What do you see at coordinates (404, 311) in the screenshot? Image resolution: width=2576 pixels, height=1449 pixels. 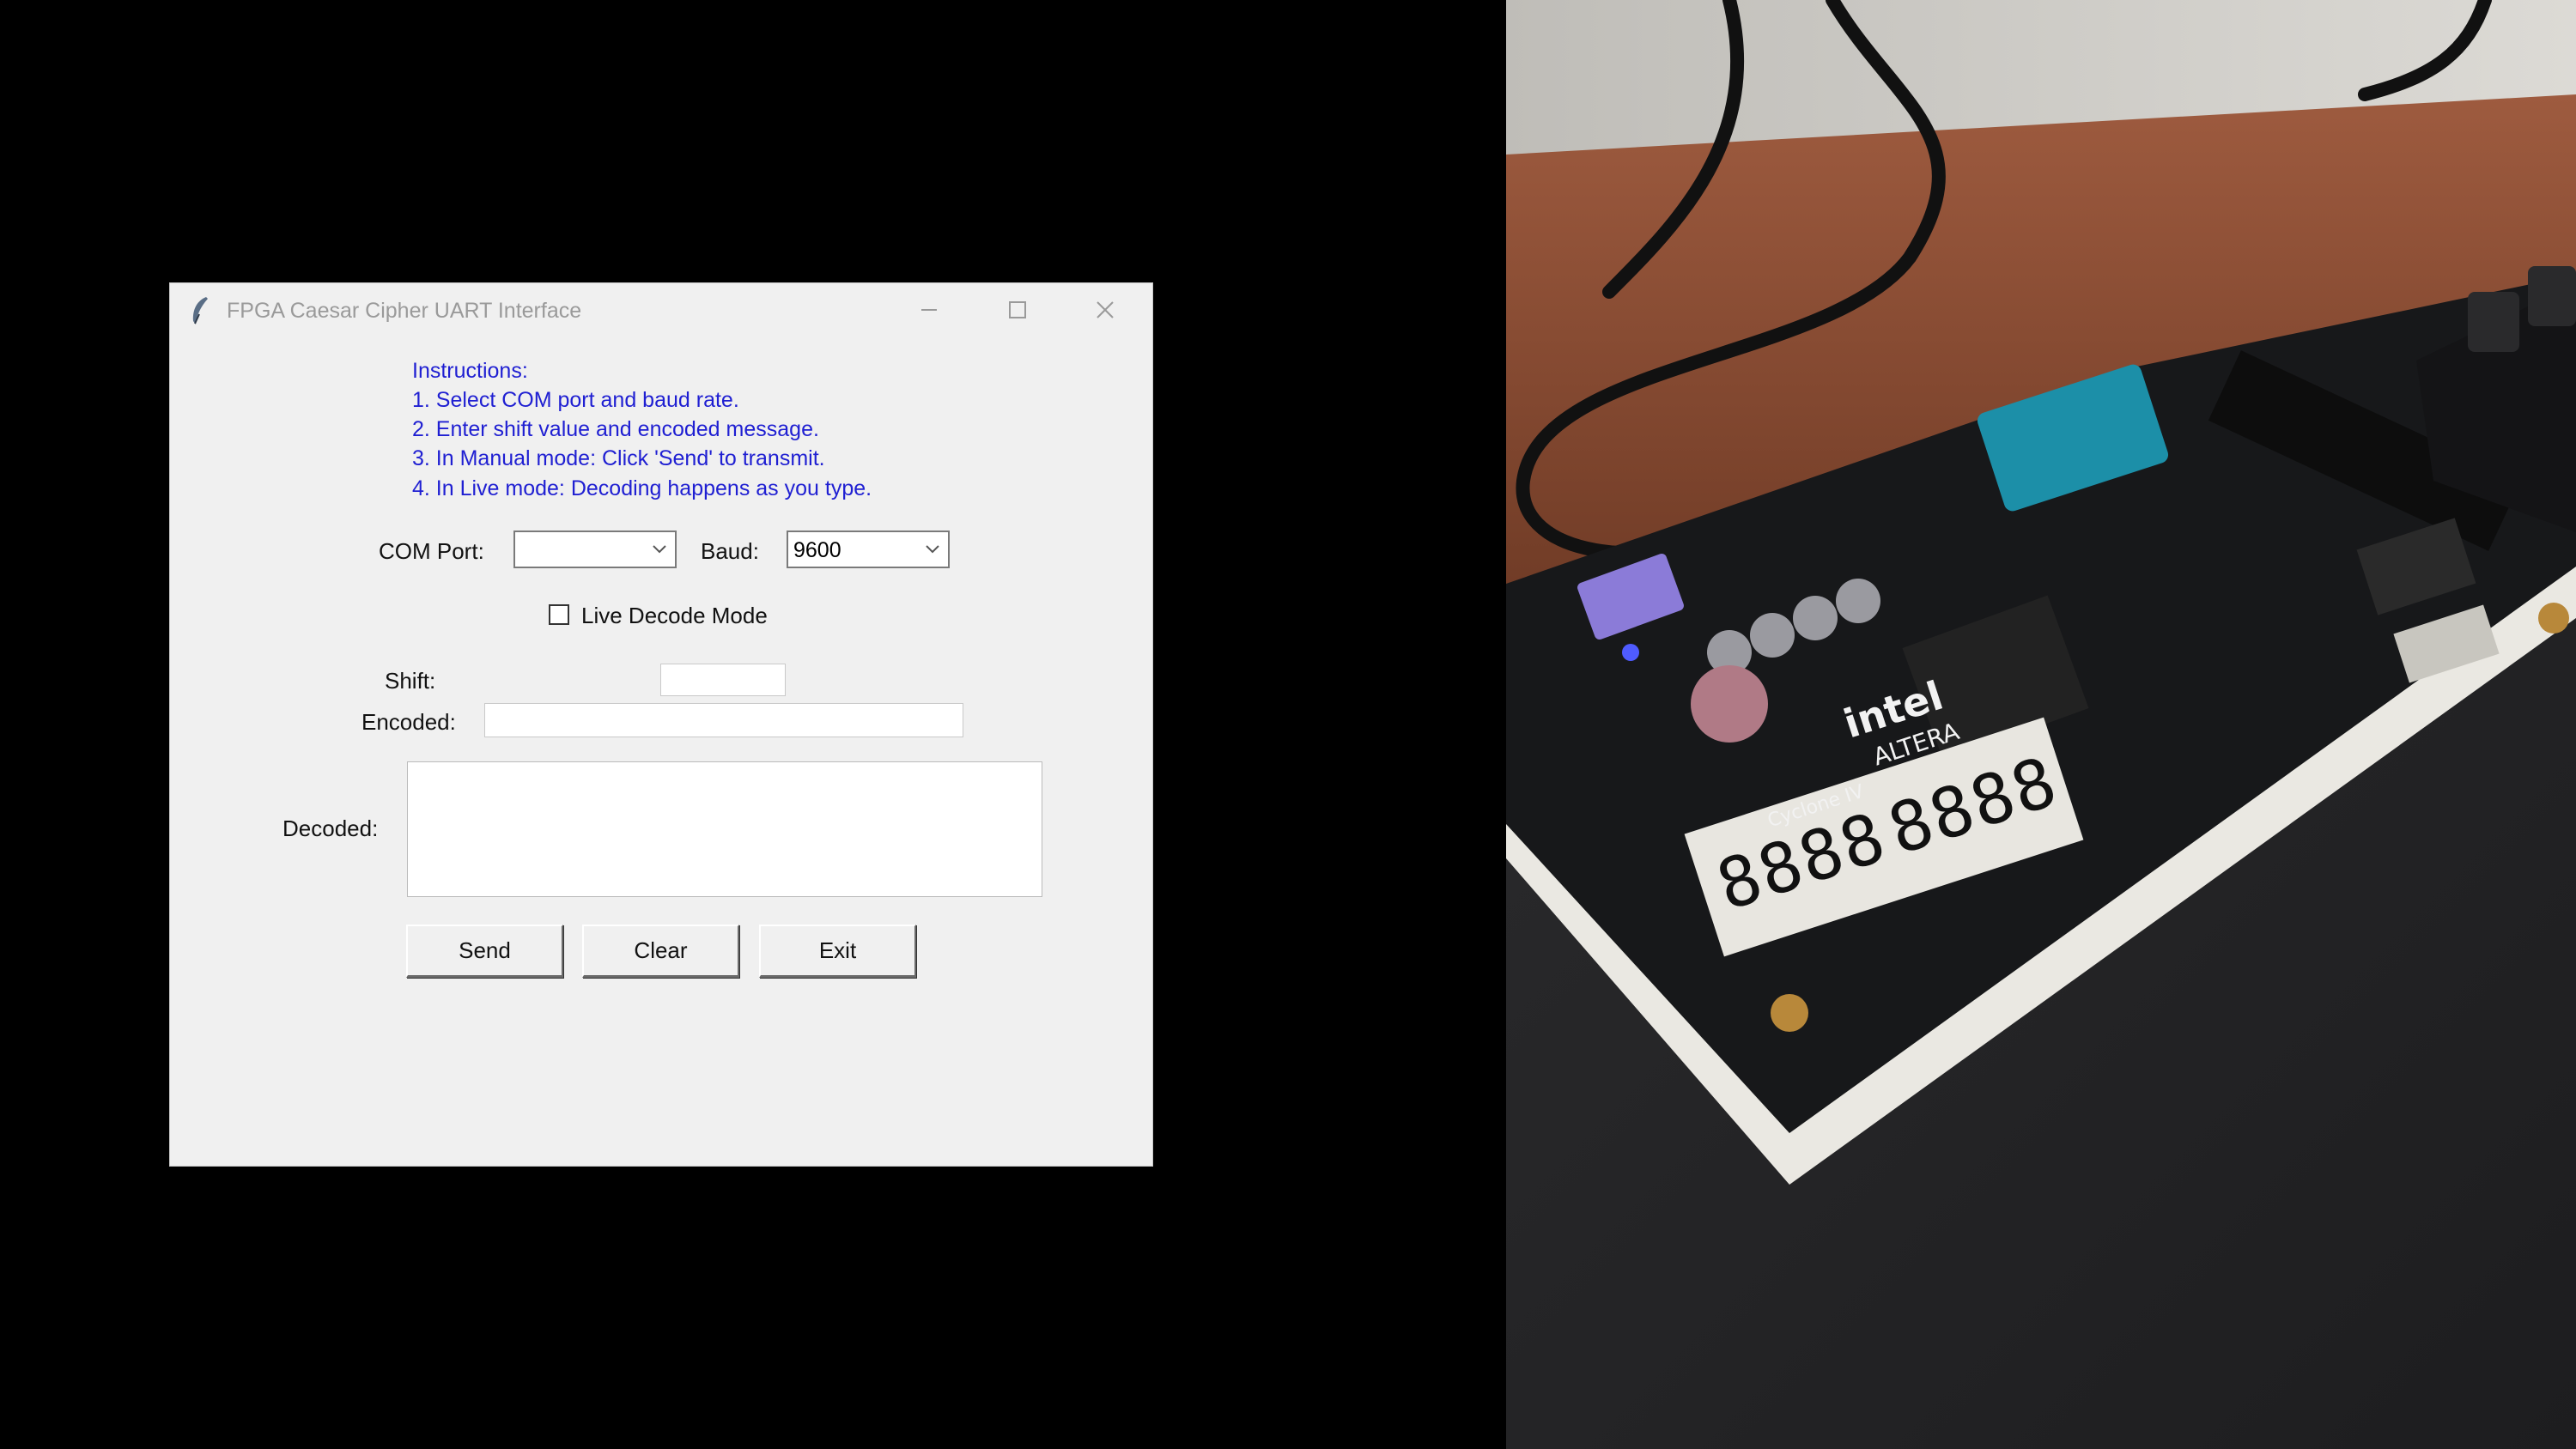 I see `window-title: FPGA Caesar Cipher UART Interface` at bounding box center [404, 311].